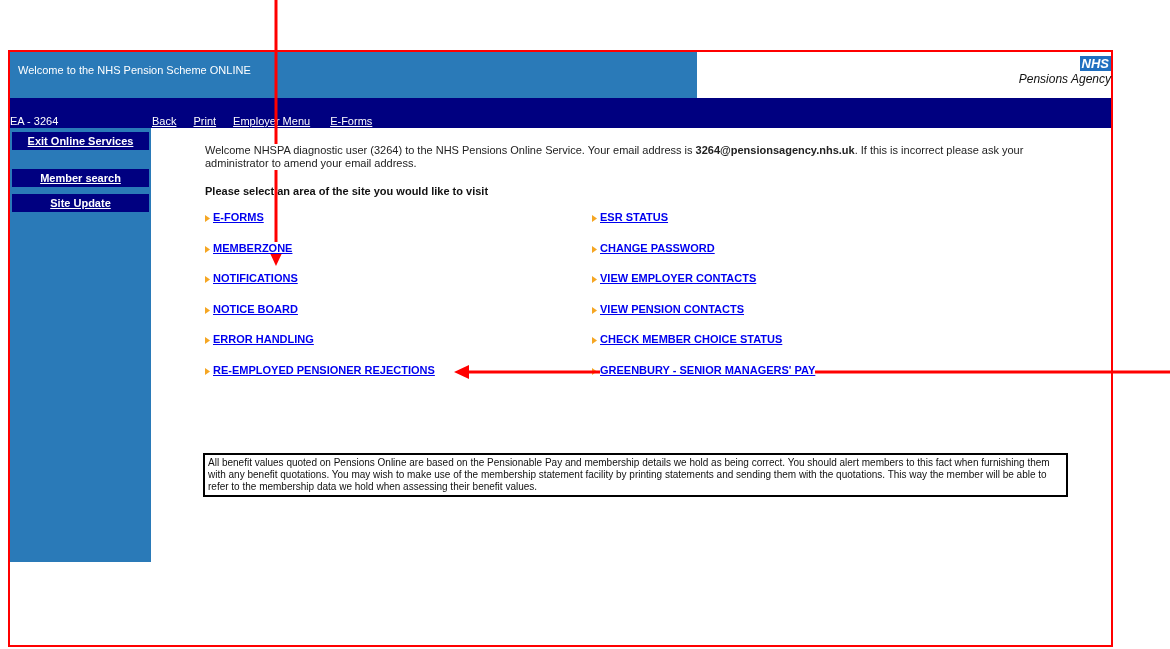  I want to click on area-link: RE-EMPLOYED PENSIONER REJECTIONS, so click(324, 369).